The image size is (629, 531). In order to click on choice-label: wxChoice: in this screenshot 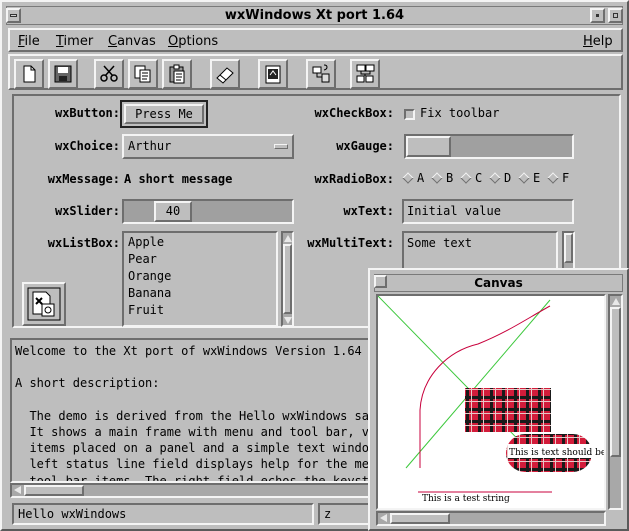, I will do `click(87, 146)`.